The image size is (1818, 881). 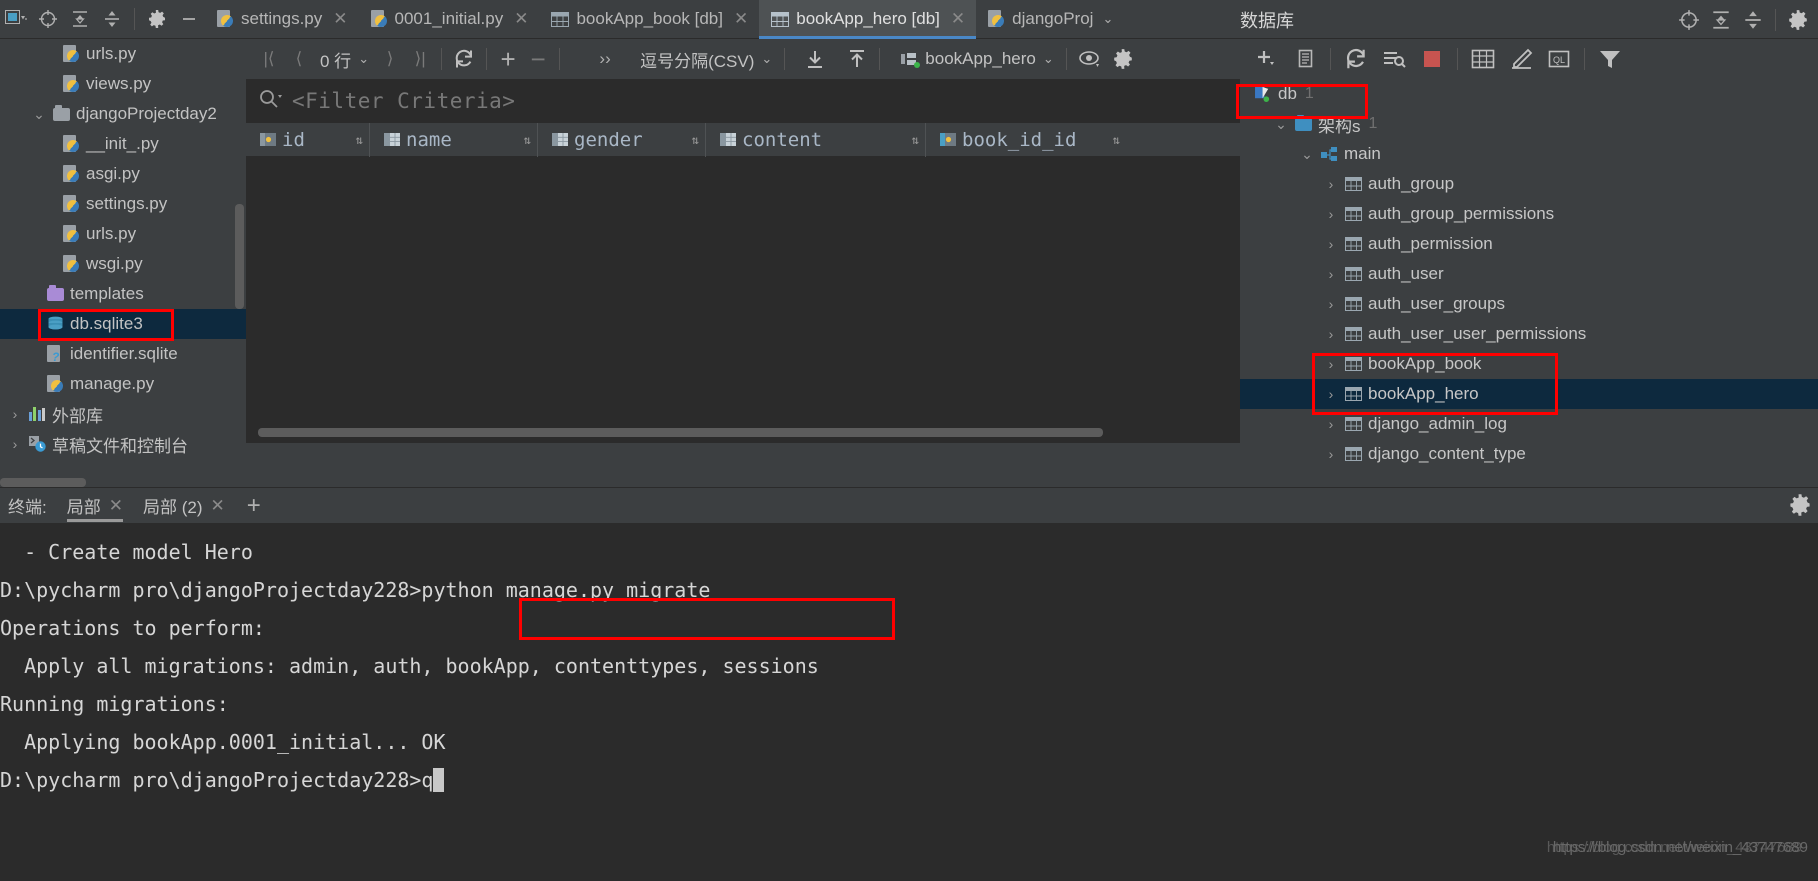 What do you see at coordinates (508, 59) in the screenshot?
I see `add-row-button: +` at bounding box center [508, 59].